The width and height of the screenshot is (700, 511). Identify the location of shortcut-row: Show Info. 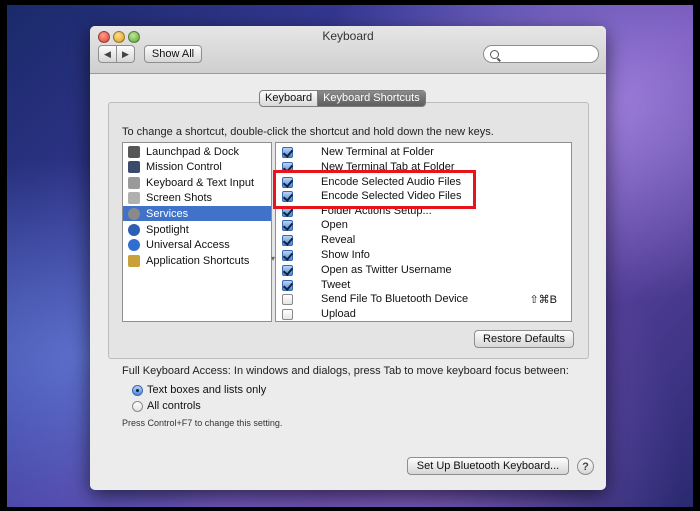
(423, 255).